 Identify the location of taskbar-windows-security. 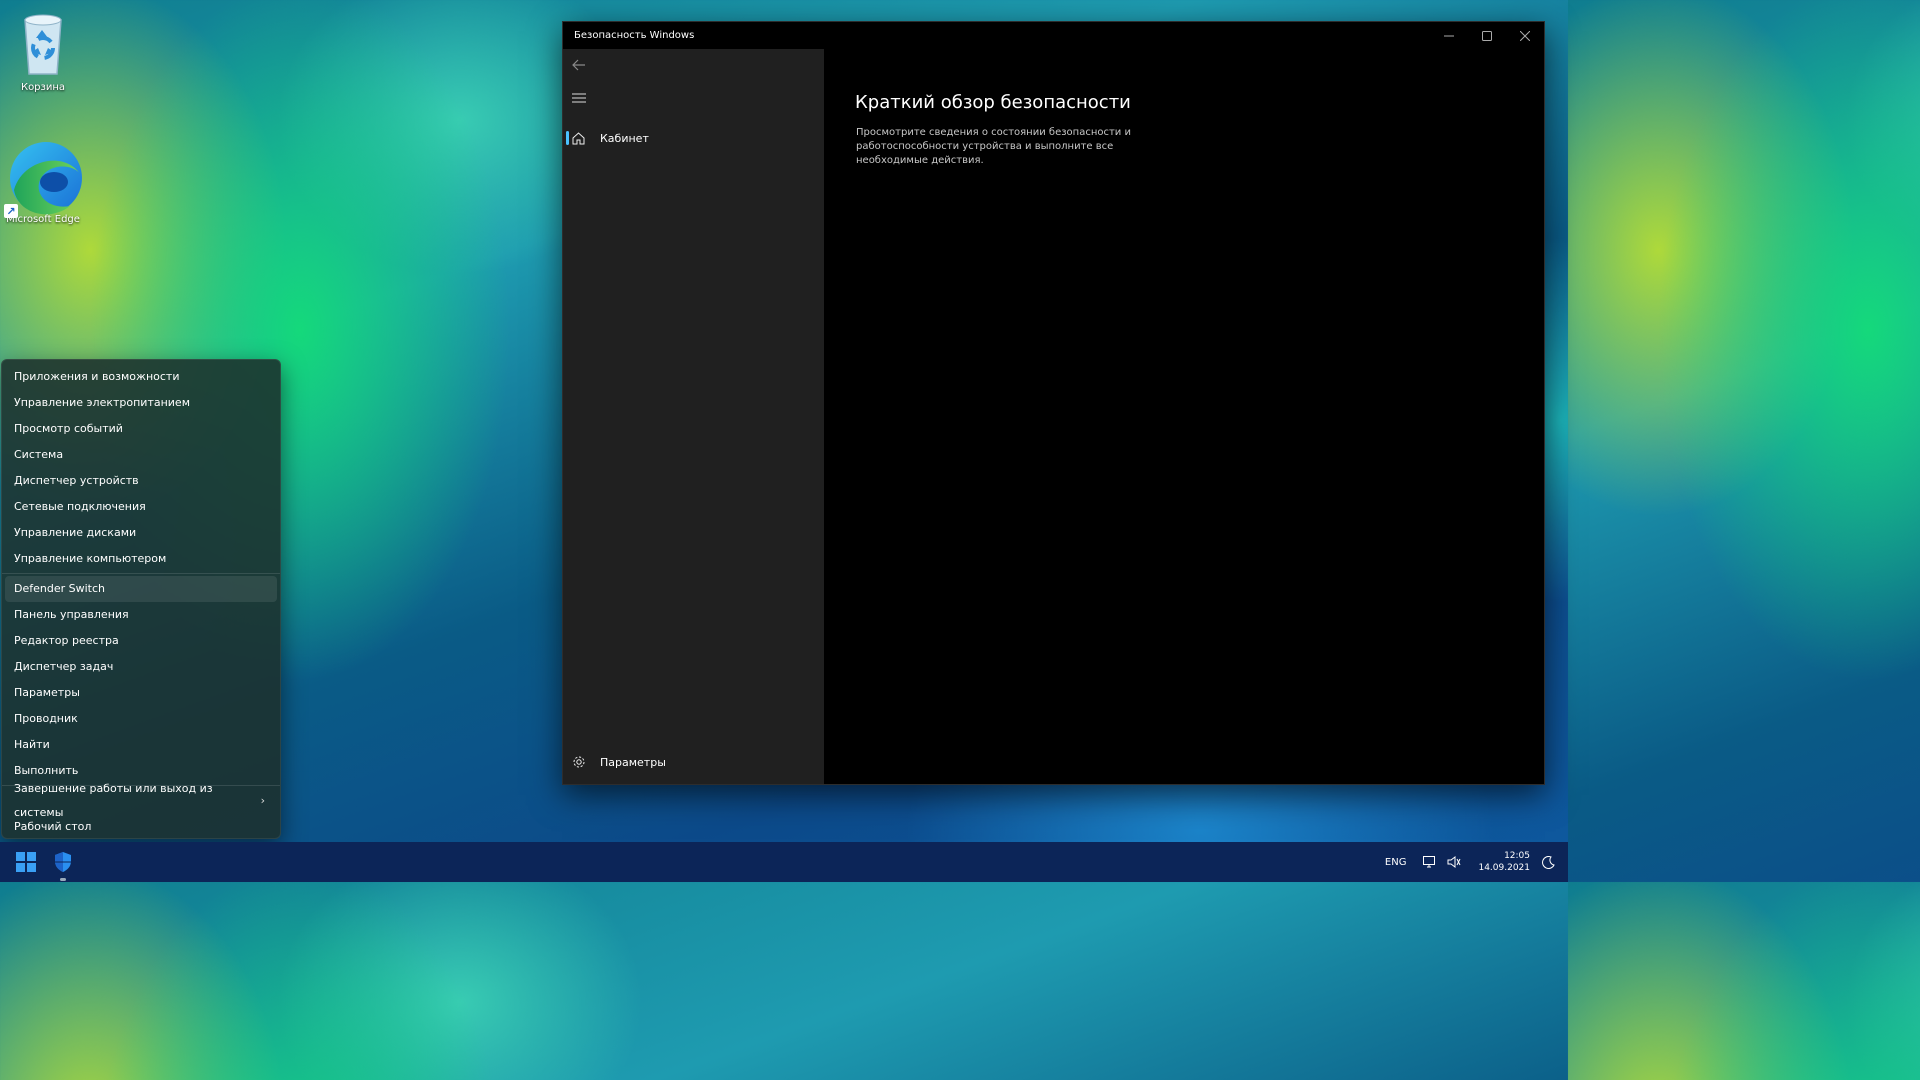
(63, 862).